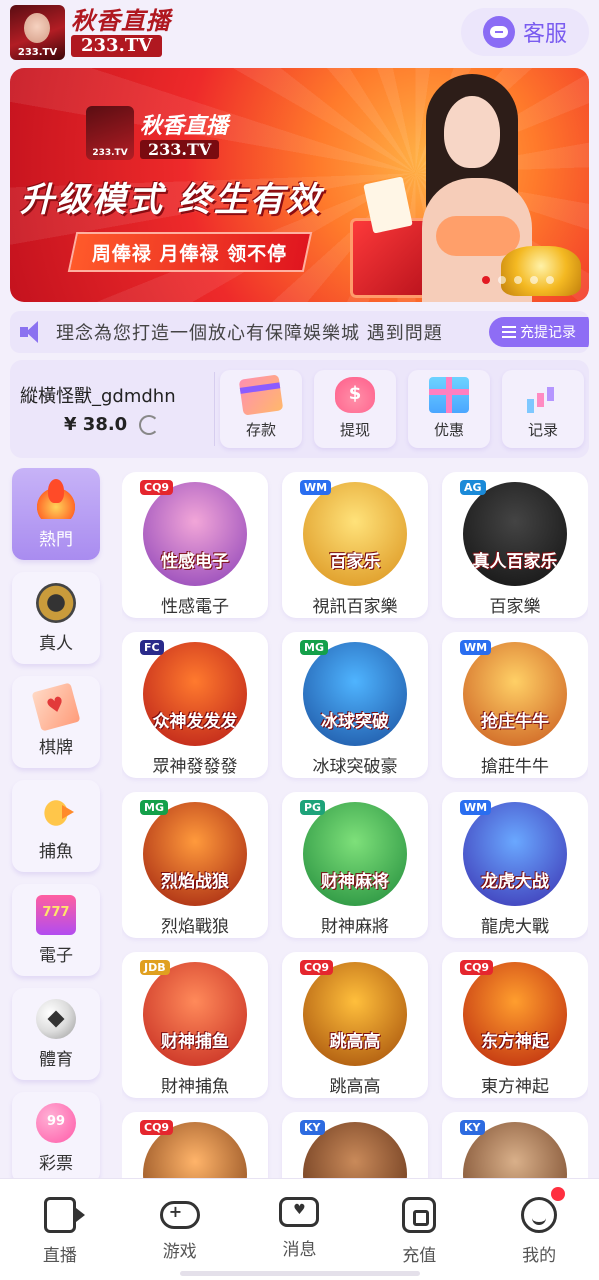 The height and width of the screenshot is (1280, 599). I want to click on game-art: 东方神起, so click(515, 1014).